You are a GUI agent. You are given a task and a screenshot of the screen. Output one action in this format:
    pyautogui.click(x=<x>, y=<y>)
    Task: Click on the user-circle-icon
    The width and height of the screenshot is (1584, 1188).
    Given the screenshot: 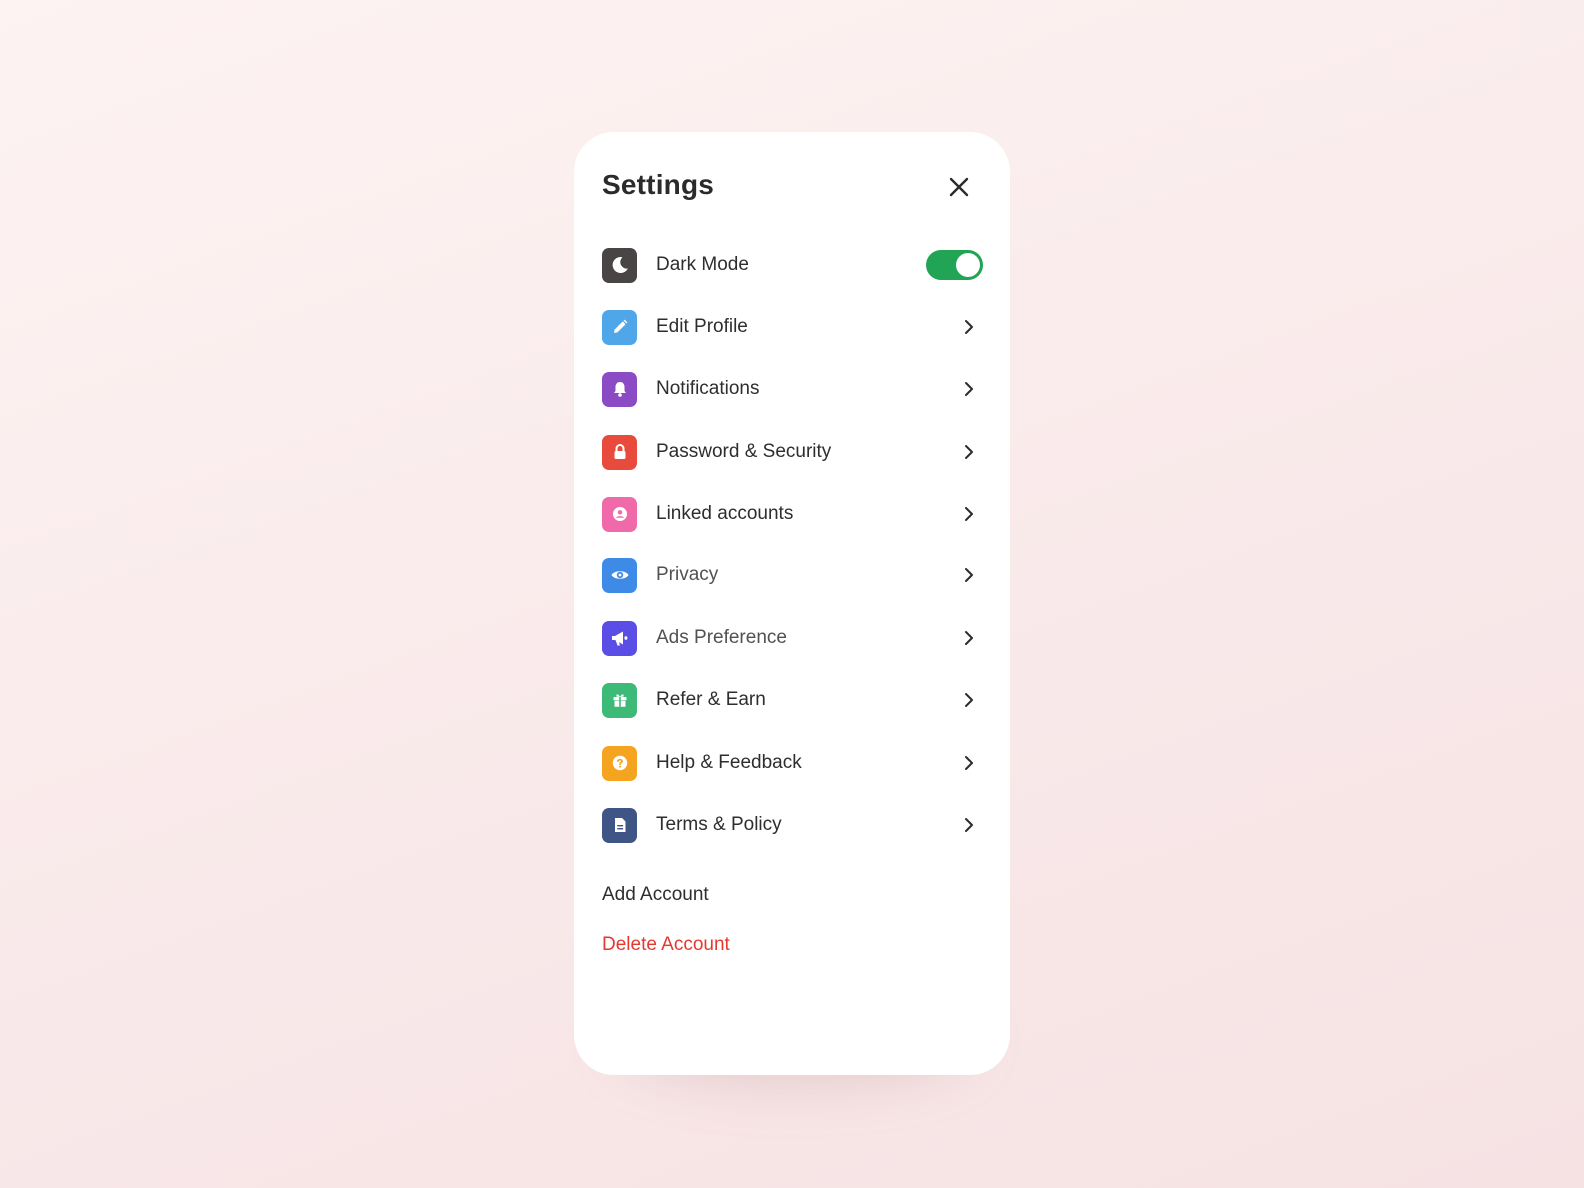 What is the action you would take?
    pyautogui.click(x=619, y=514)
    